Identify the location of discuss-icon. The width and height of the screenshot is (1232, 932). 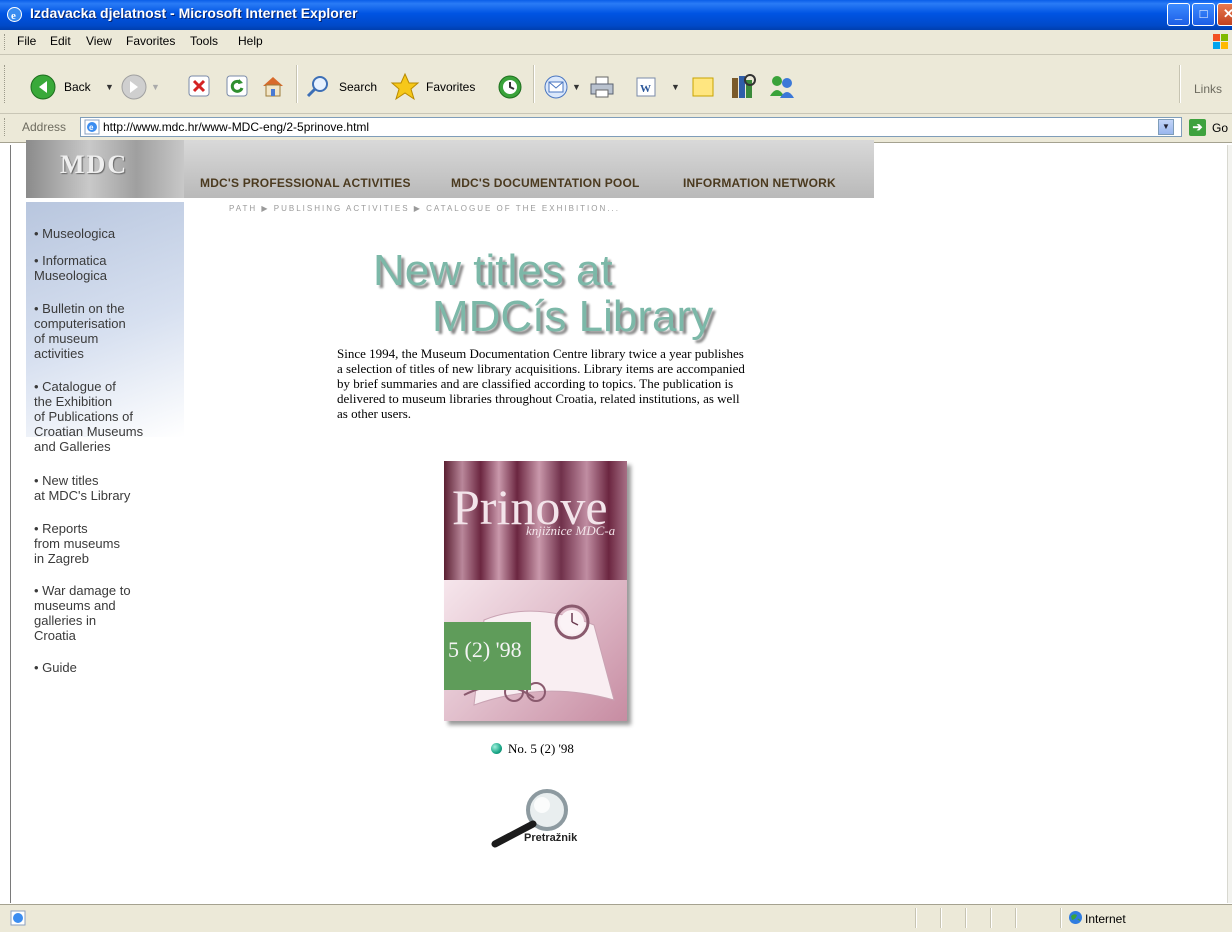
(703, 87).